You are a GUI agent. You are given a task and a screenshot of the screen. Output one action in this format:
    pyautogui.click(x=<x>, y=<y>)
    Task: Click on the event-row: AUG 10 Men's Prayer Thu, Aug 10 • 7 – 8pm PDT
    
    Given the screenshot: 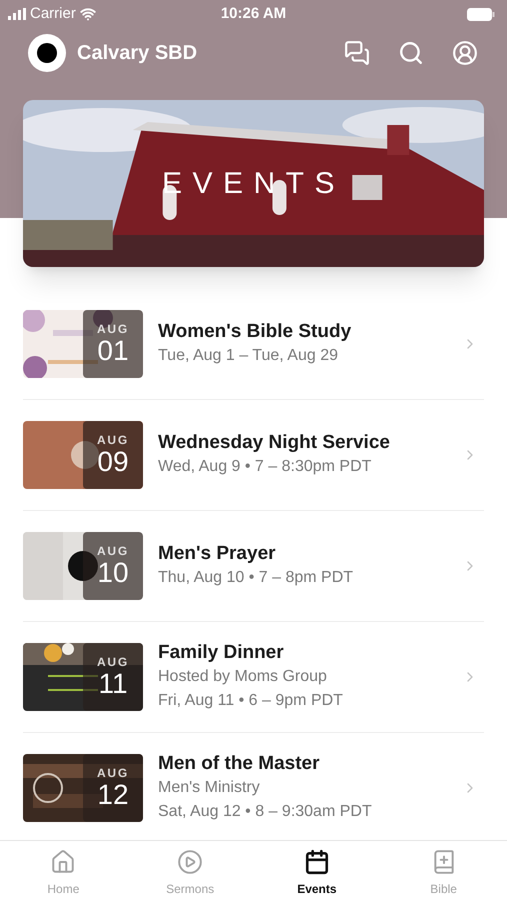 What is the action you would take?
    pyautogui.click(x=253, y=566)
    